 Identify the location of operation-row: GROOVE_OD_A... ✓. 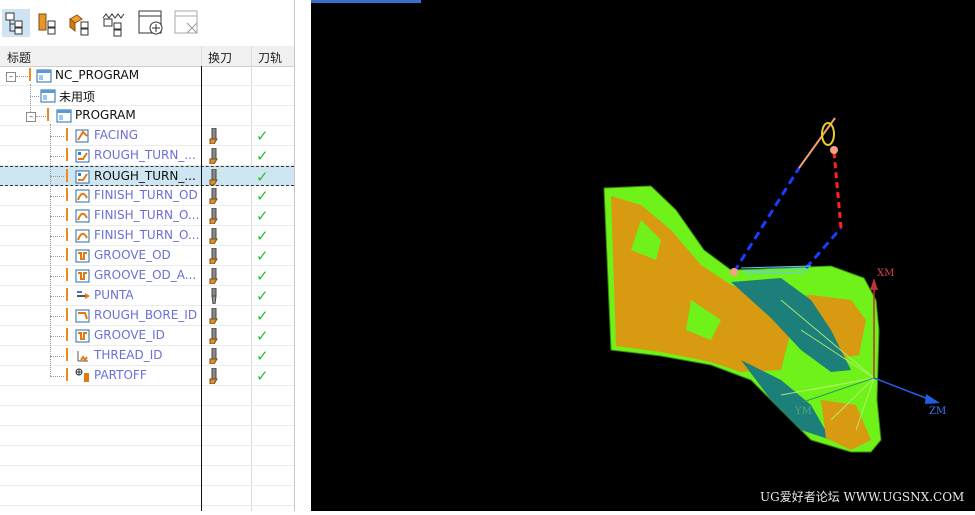
(147, 276).